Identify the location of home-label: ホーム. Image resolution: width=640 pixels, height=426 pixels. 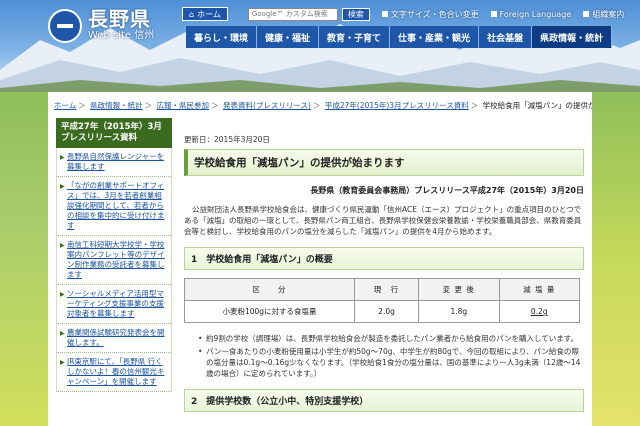
(209, 14).